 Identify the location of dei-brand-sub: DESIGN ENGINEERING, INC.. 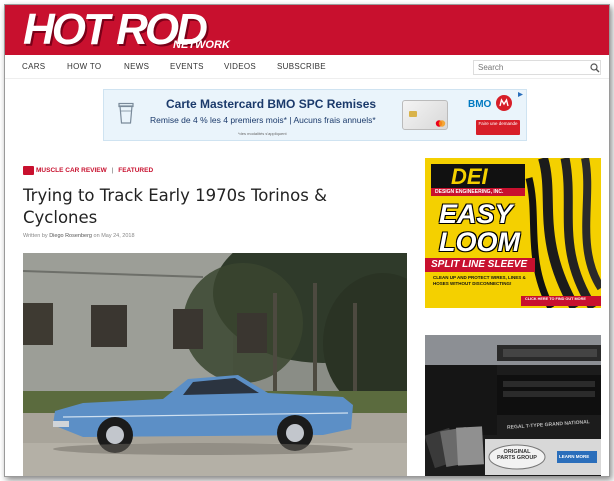
(469, 192).